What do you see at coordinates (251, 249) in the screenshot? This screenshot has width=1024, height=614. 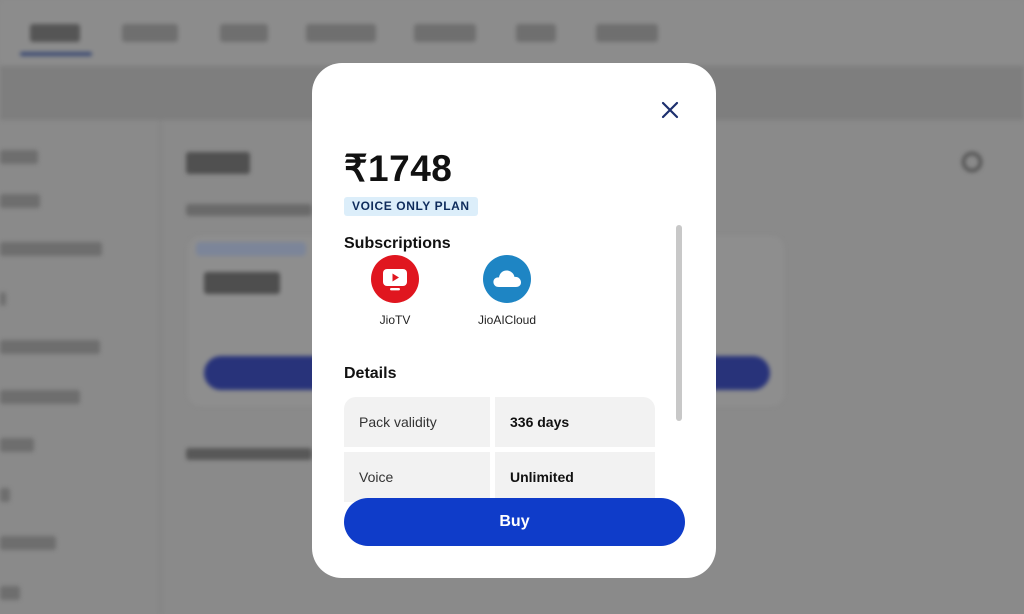 I see `plan-card-badge` at bounding box center [251, 249].